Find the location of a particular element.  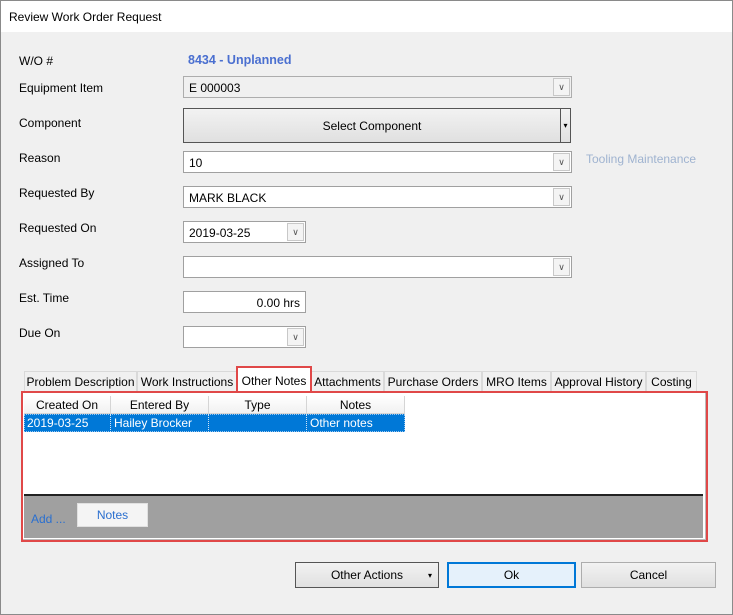

tab-work-instructions: Work Instructions is located at coordinates (187, 381).